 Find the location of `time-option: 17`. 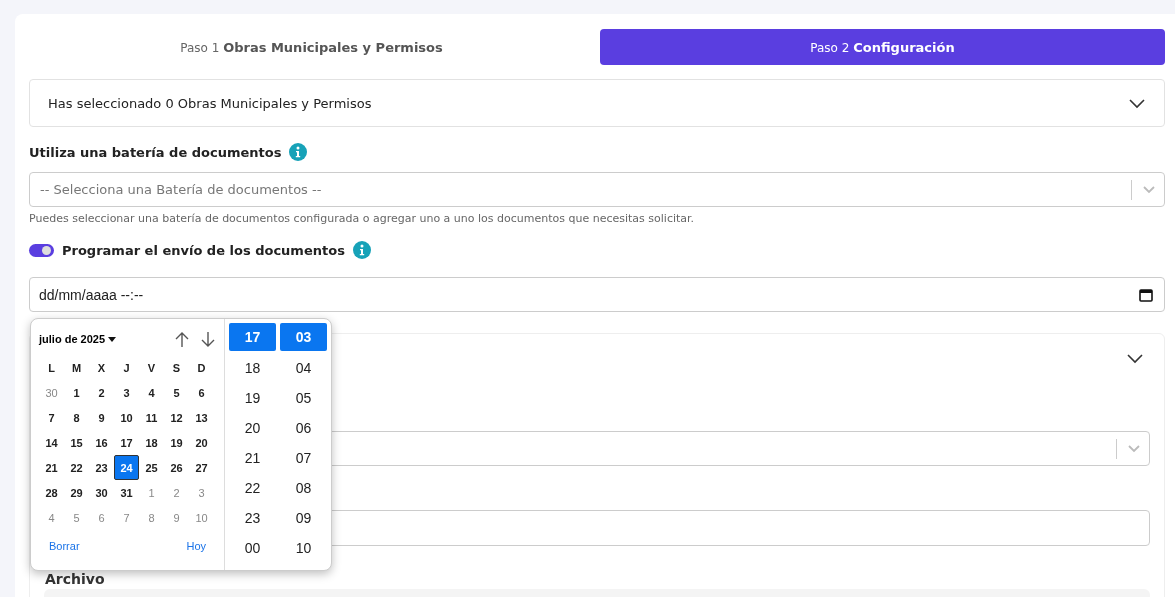

time-option: 17 is located at coordinates (252, 337).